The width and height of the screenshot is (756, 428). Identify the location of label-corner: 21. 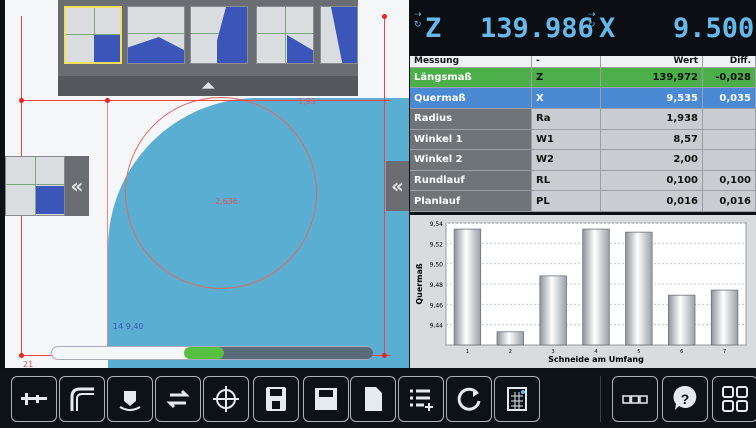
(28, 364).